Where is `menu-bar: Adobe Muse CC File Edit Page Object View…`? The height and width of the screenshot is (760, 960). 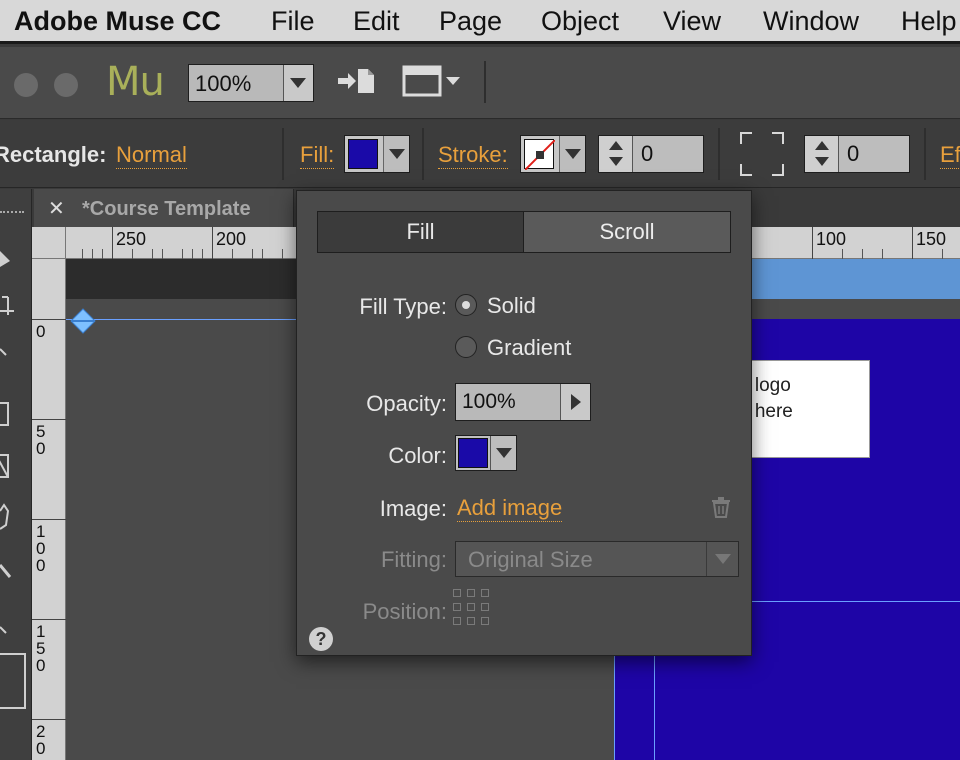
menu-bar: Adobe Muse CC File Edit Page Object View… is located at coordinates (480, 22).